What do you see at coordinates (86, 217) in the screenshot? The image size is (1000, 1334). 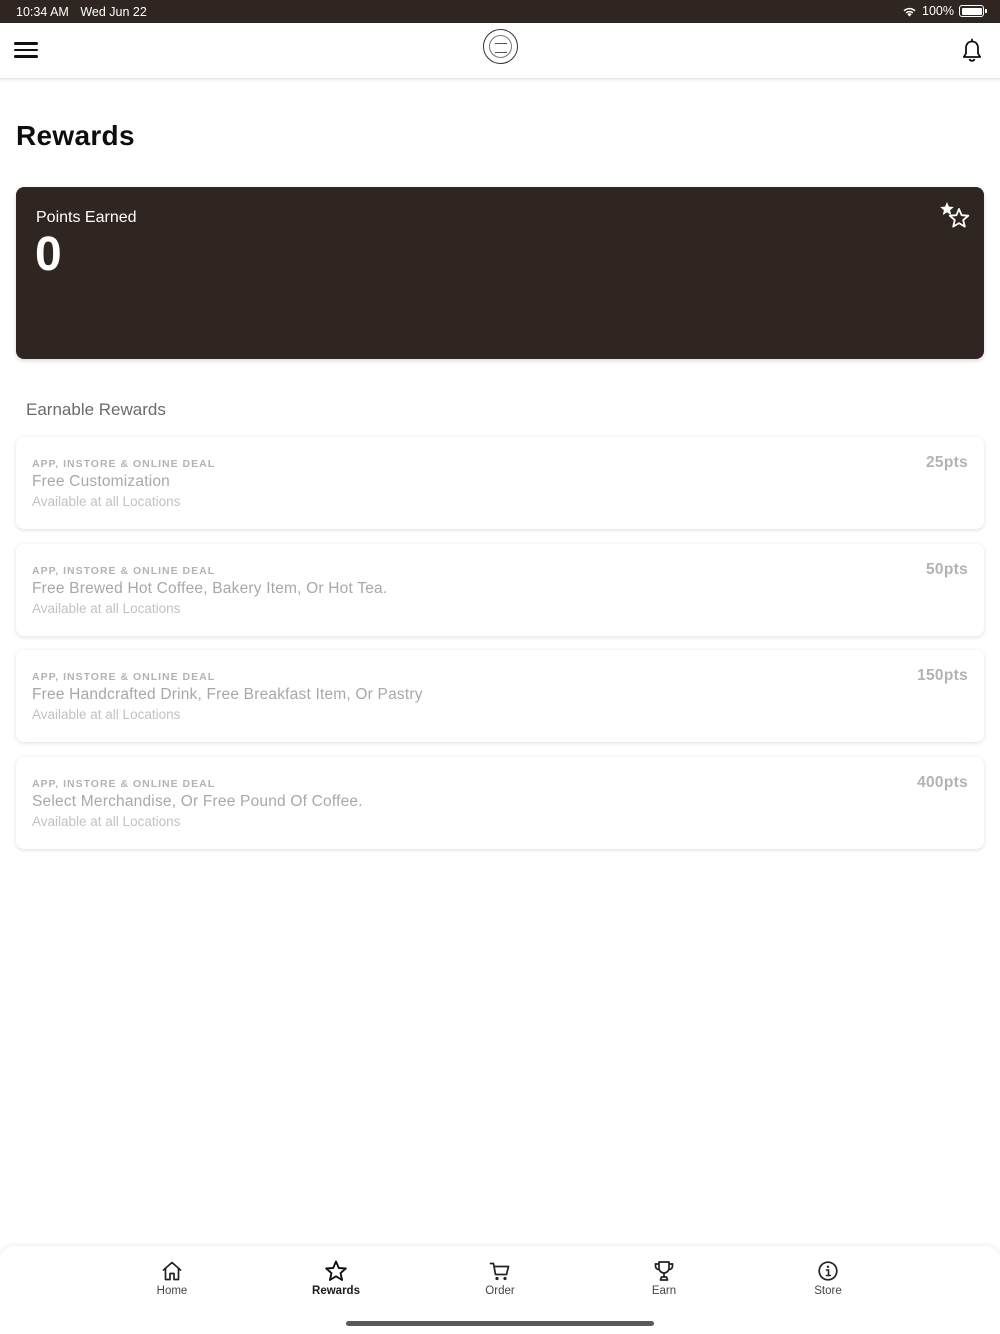 I see `points-label: Points Earned` at bounding box center [86, 217].